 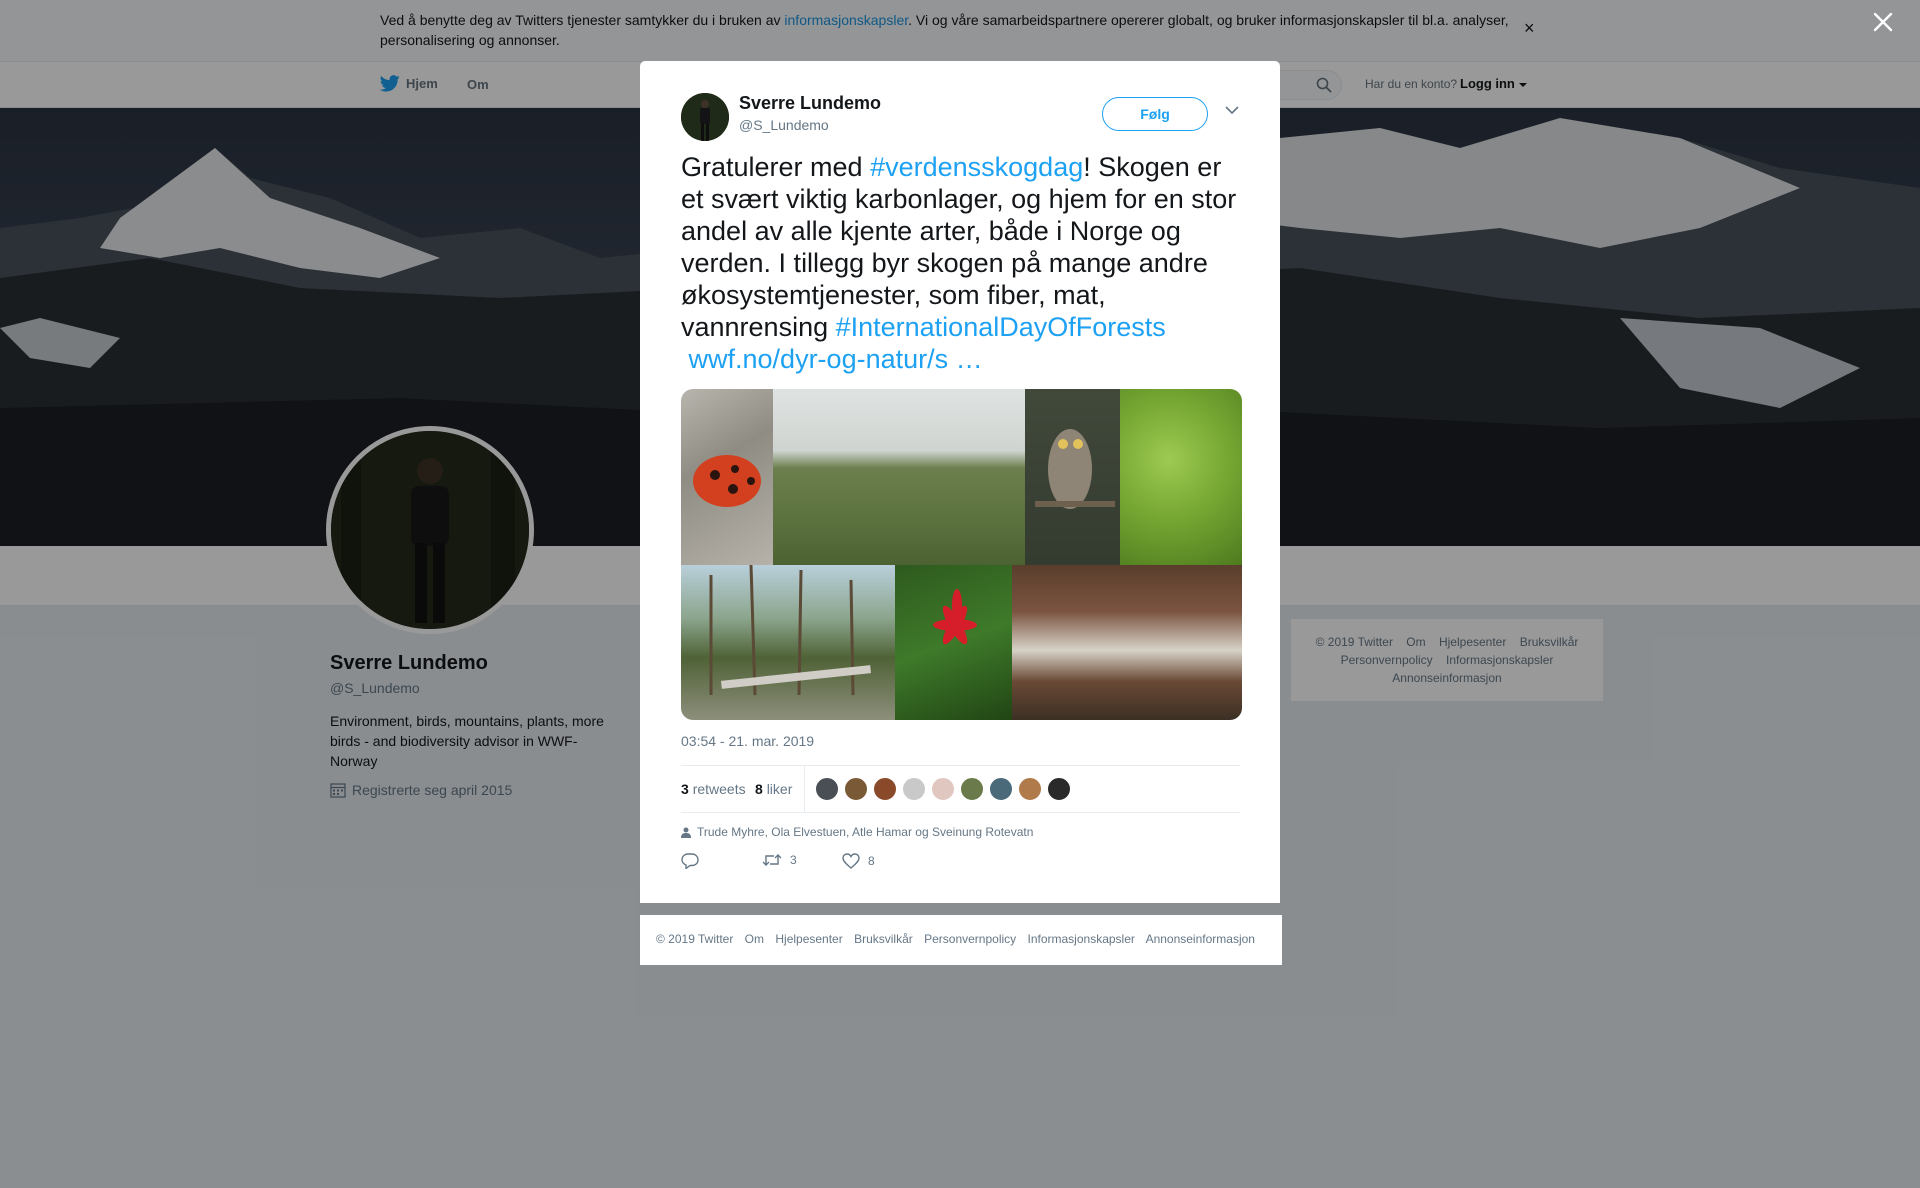 I want to click on modal-footer-terms: Bruksvilkår, so click(x=883, y=939).